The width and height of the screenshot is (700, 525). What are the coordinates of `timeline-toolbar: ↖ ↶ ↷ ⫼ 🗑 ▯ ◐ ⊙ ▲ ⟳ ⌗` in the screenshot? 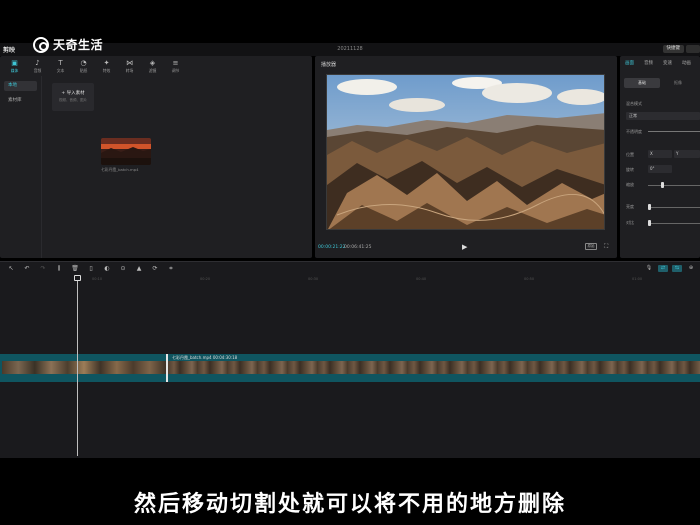 It's located at (350, 269).